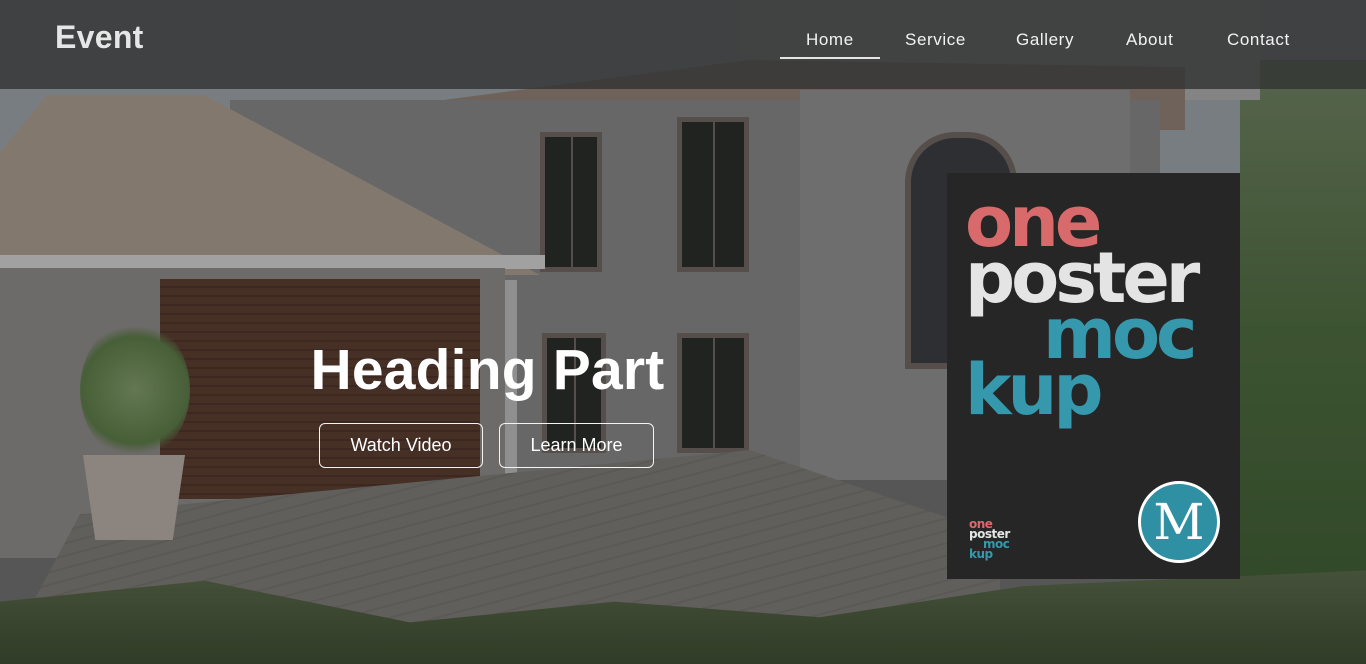  I want to click on poster-word-kup: kup, so click(1034, 390).